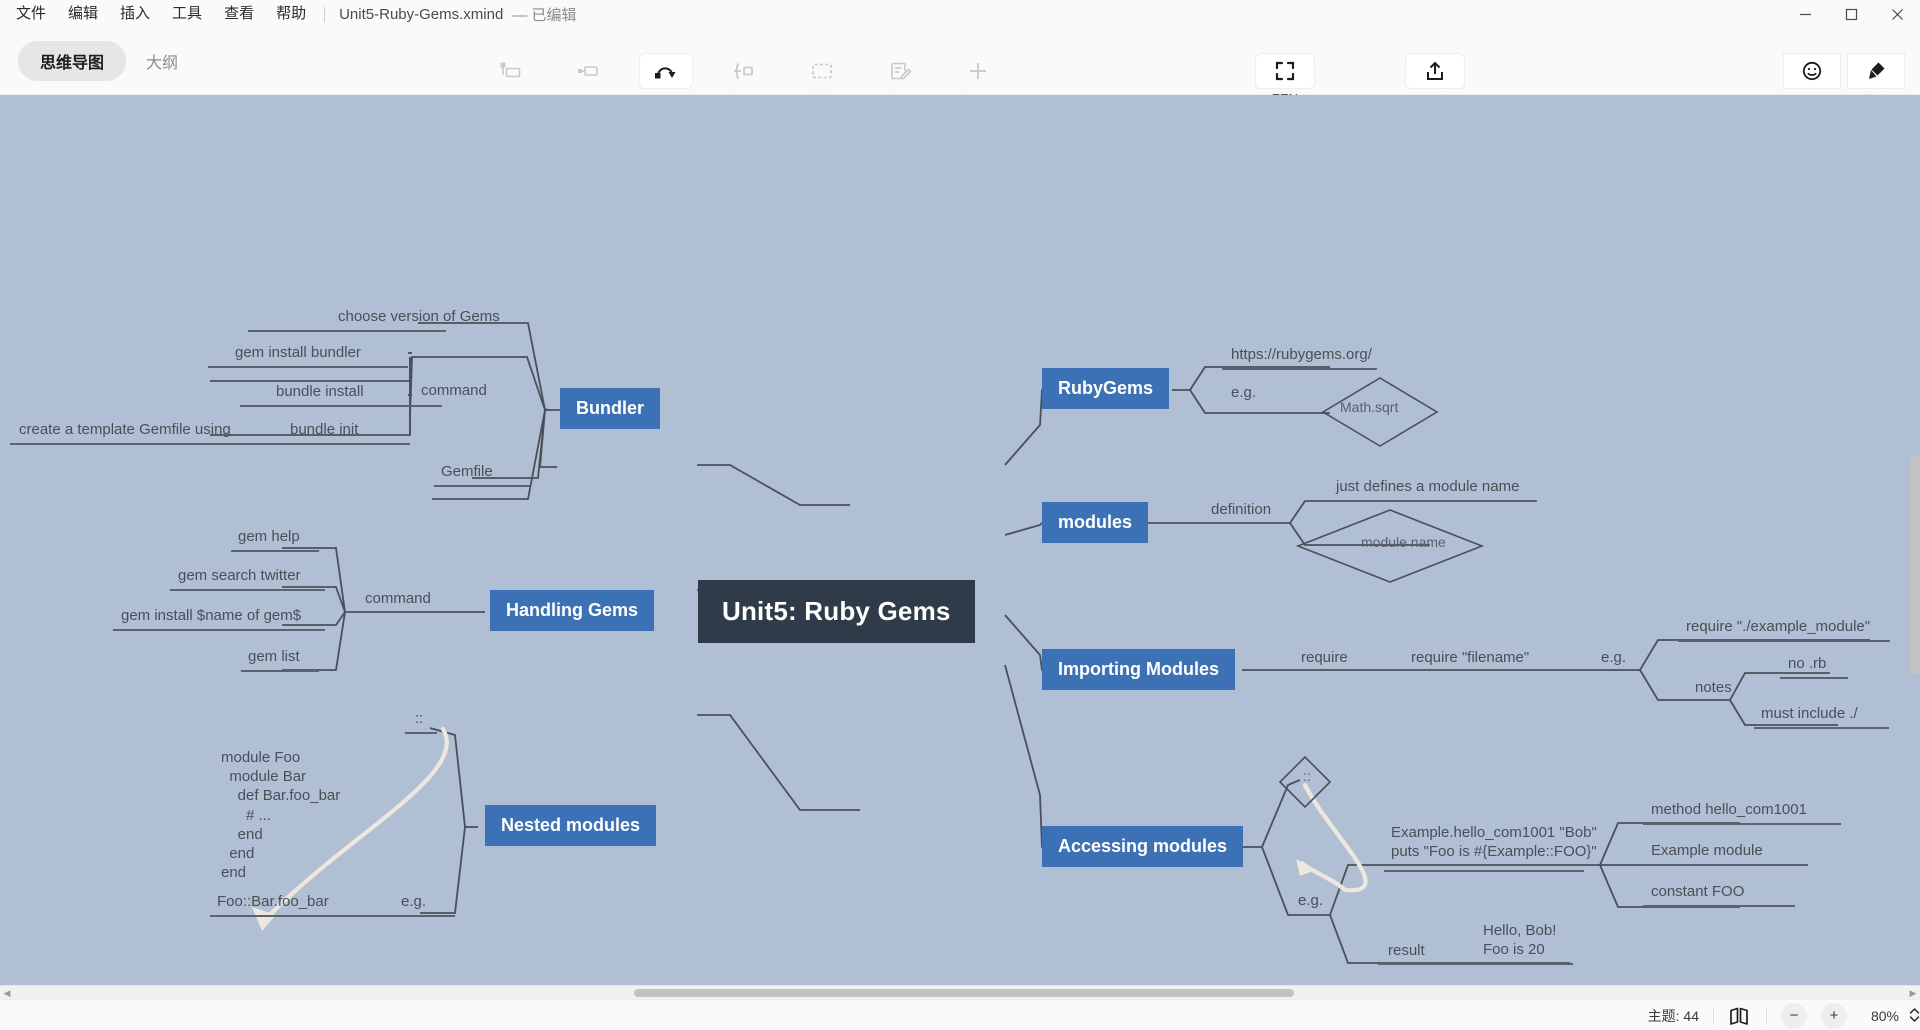 The width and height of the screenshot is (1920, 1030). Describe the element at coordinates (398, 598) in the screenshot. I see `subtopic-handling-command: command` at that location.